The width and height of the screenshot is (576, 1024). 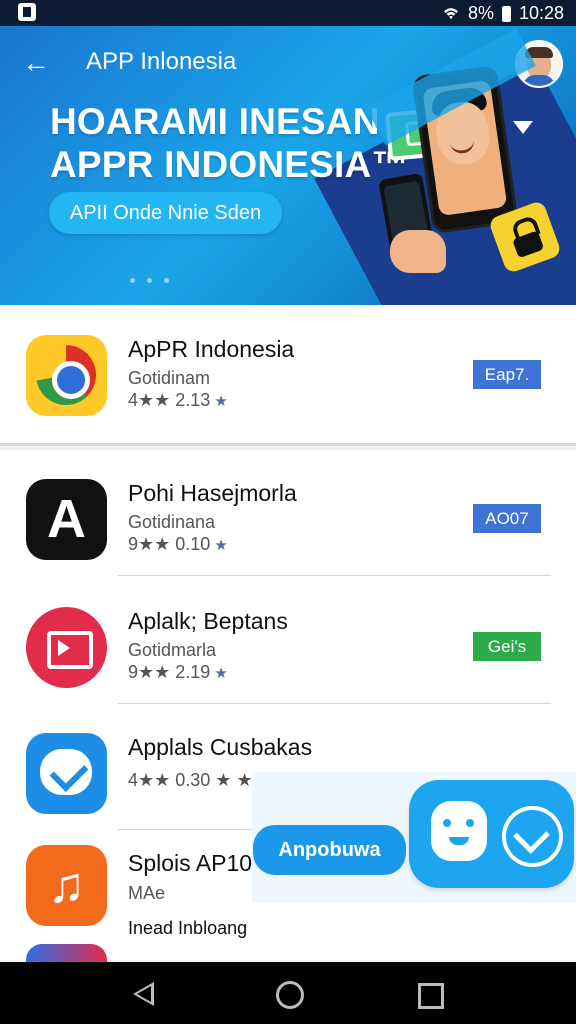 I want to click on app-subtitle: MAe, so click(x=147, y=893).